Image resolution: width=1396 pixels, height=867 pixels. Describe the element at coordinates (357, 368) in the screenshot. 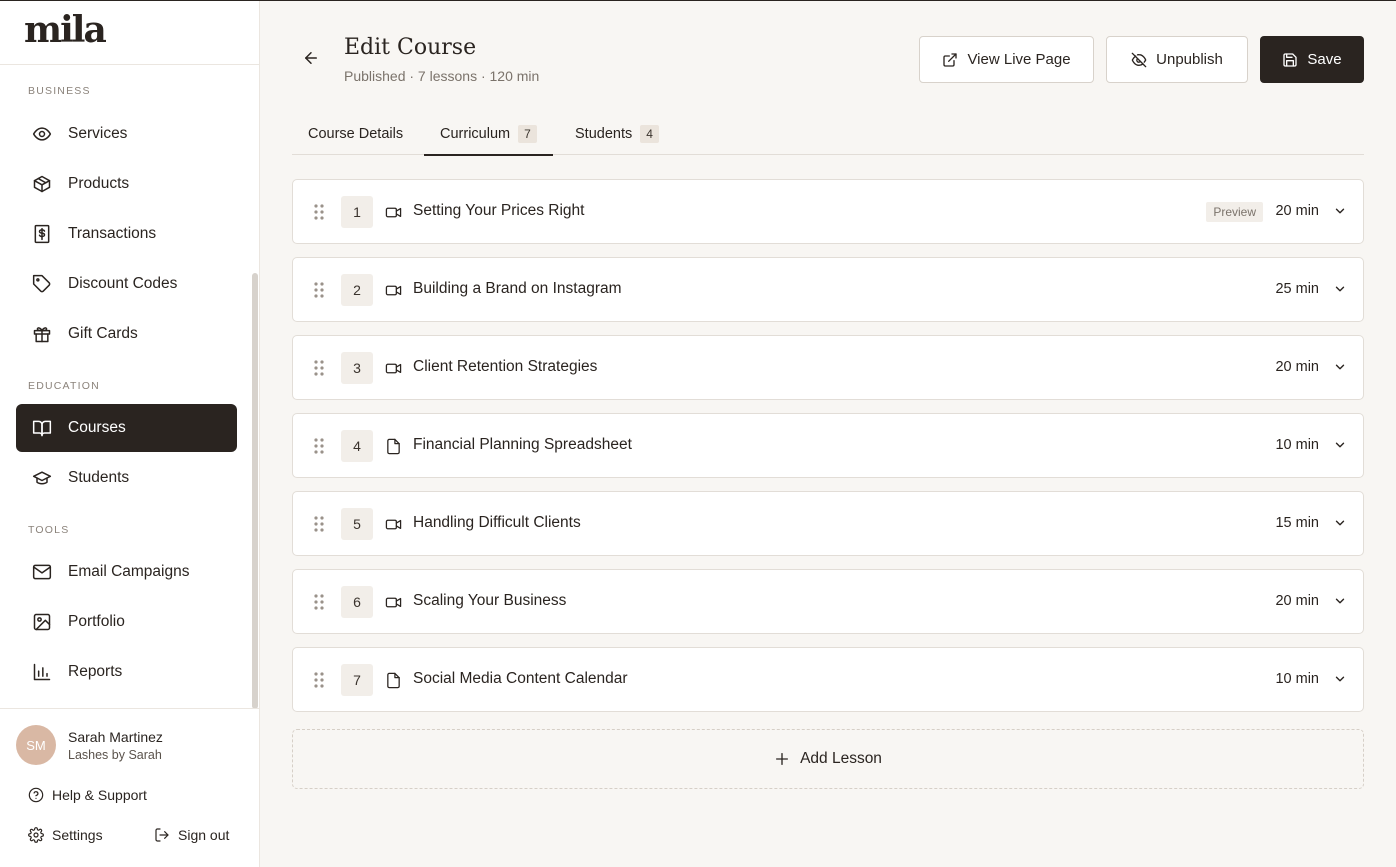

I see `lesson-number: 3` at that location.